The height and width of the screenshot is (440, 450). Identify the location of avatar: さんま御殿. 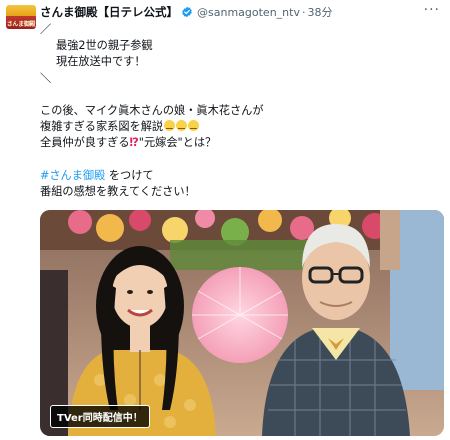
(21, 17).